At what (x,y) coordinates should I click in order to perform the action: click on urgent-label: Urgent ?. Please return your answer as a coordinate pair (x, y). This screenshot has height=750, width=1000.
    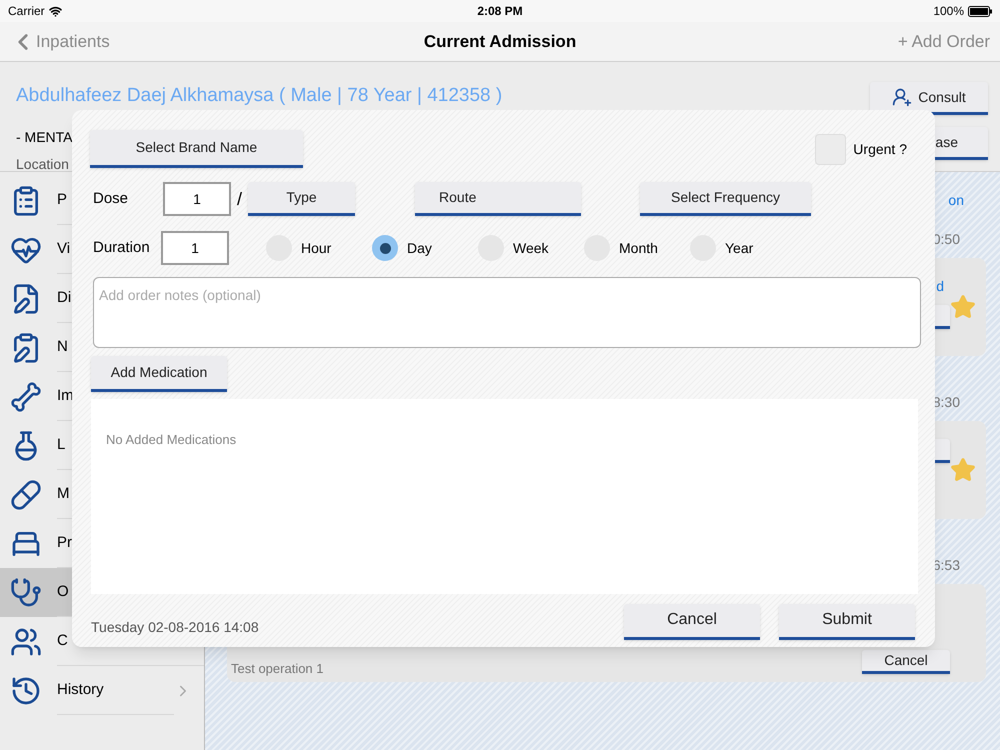
    Looking at the image, I should click on (880, 149).